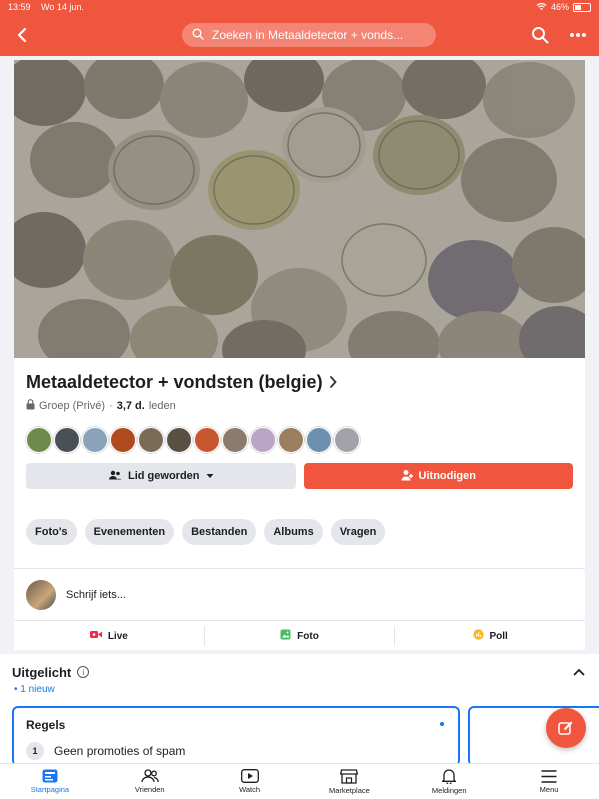 This screenshot has width=599, height=799. Describe the element at coordinates (349, 776) in the screenshot. I see `shop-icon` at that location.